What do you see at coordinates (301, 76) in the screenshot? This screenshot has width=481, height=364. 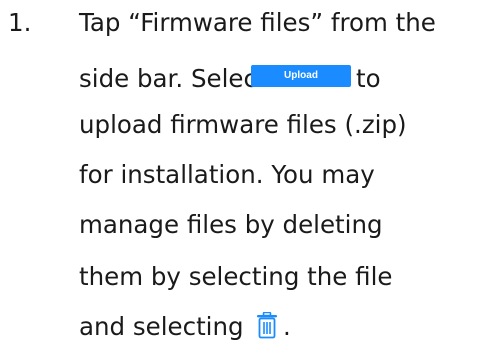 I see `upload-button: Upload` at bounding box center [301, 76].